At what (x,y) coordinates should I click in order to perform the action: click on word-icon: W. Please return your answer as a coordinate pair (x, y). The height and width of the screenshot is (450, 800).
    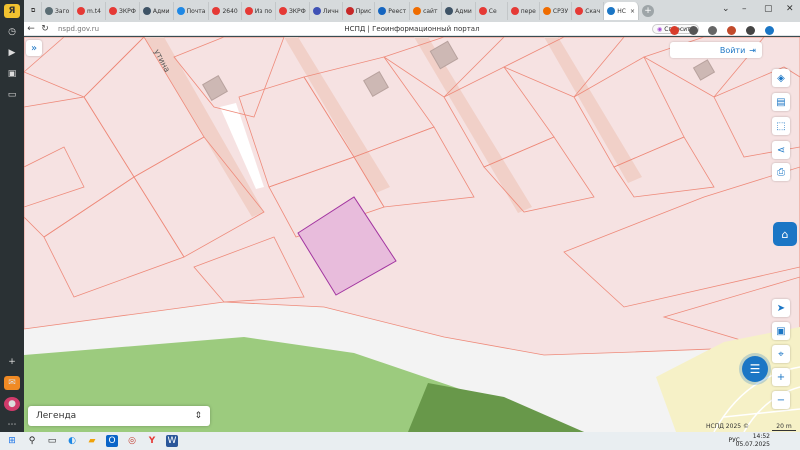
    Looking at the image, I should click on (172, 441).